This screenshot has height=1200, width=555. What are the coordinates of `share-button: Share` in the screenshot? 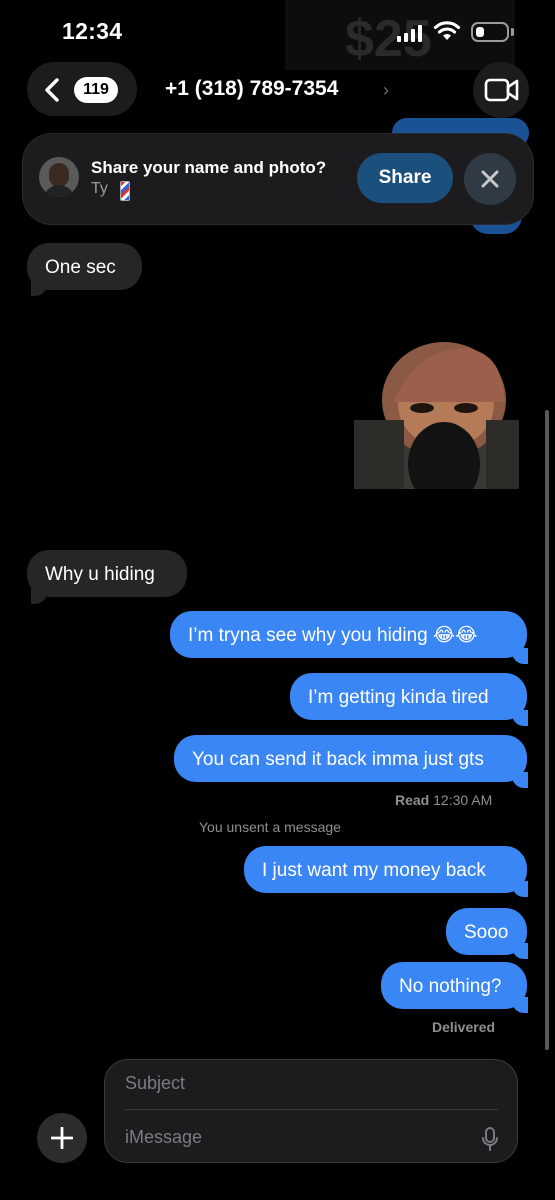 It's located at (405, 178).